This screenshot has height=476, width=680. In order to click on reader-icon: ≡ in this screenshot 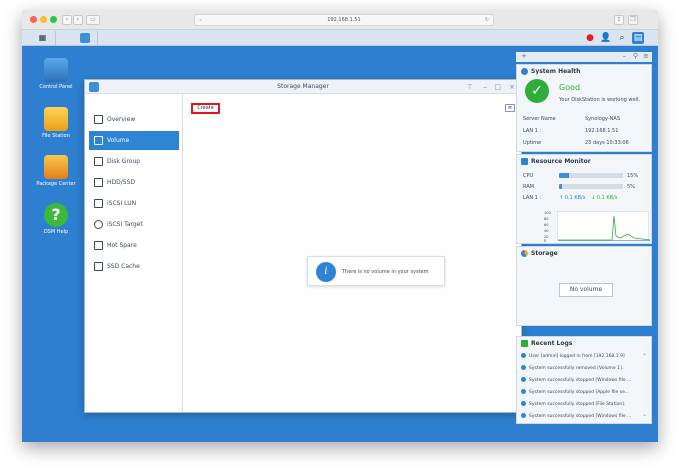, I will do `click(201, 19)`.